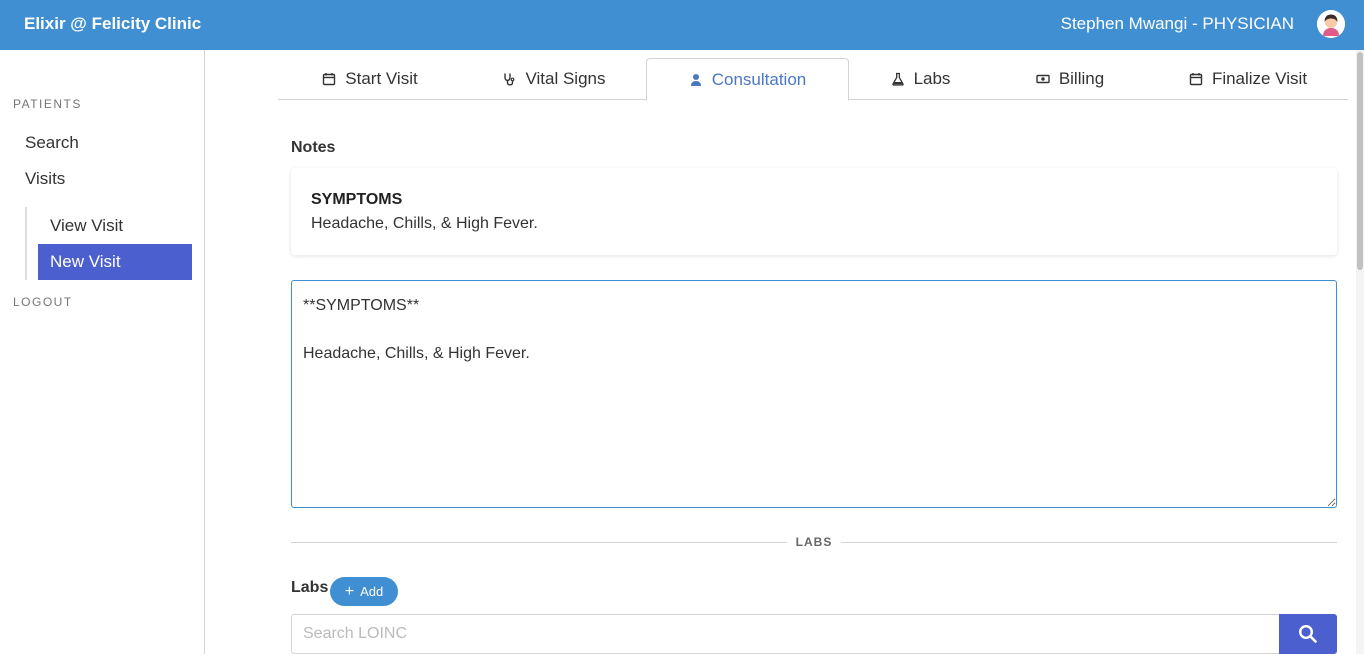  Describe the element at coordinates (372, 591) in the screenshot. I see `add-label: Add` at that location.